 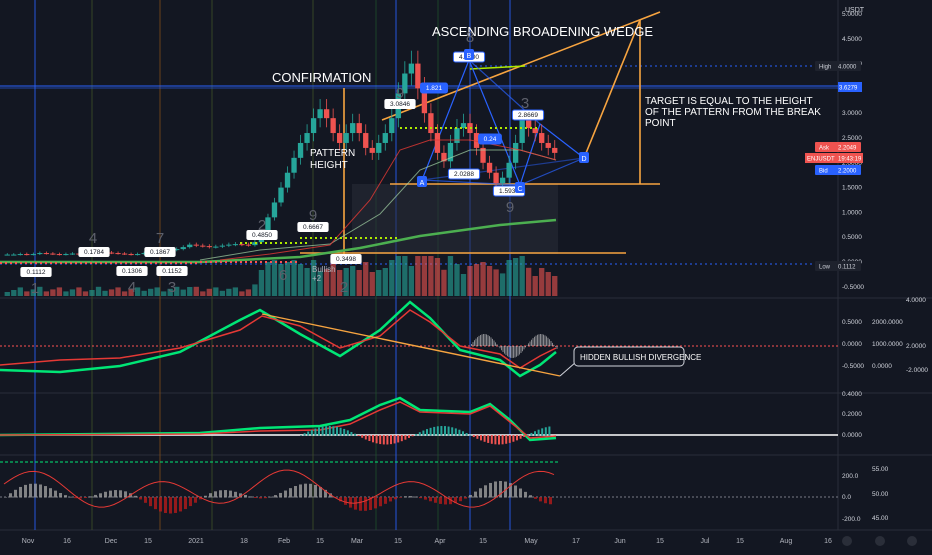 I want to click on rsi-pane, so click(x=419, y=487).